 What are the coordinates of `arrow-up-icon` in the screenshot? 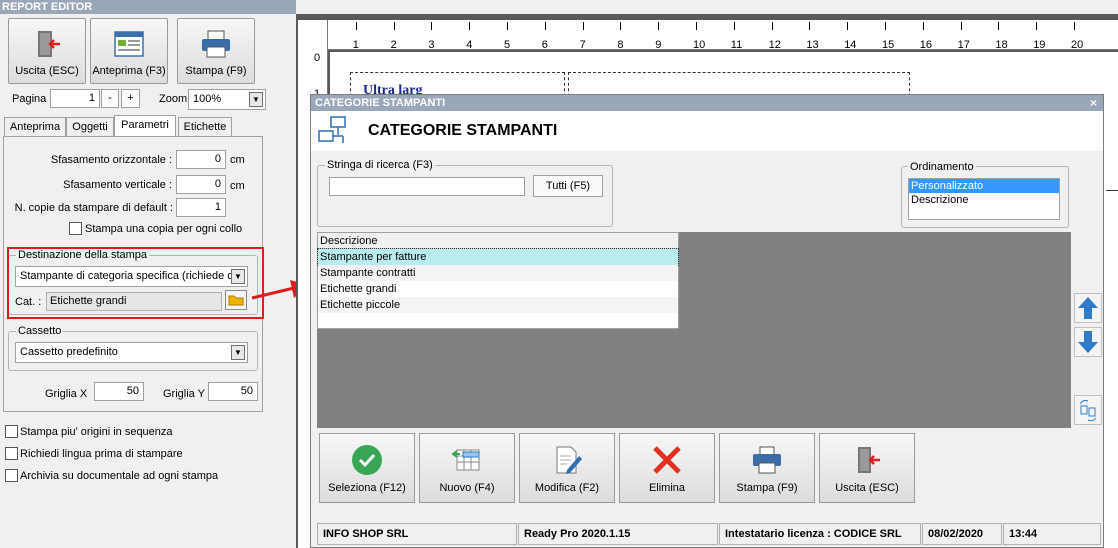 It's located at (1088, 308).